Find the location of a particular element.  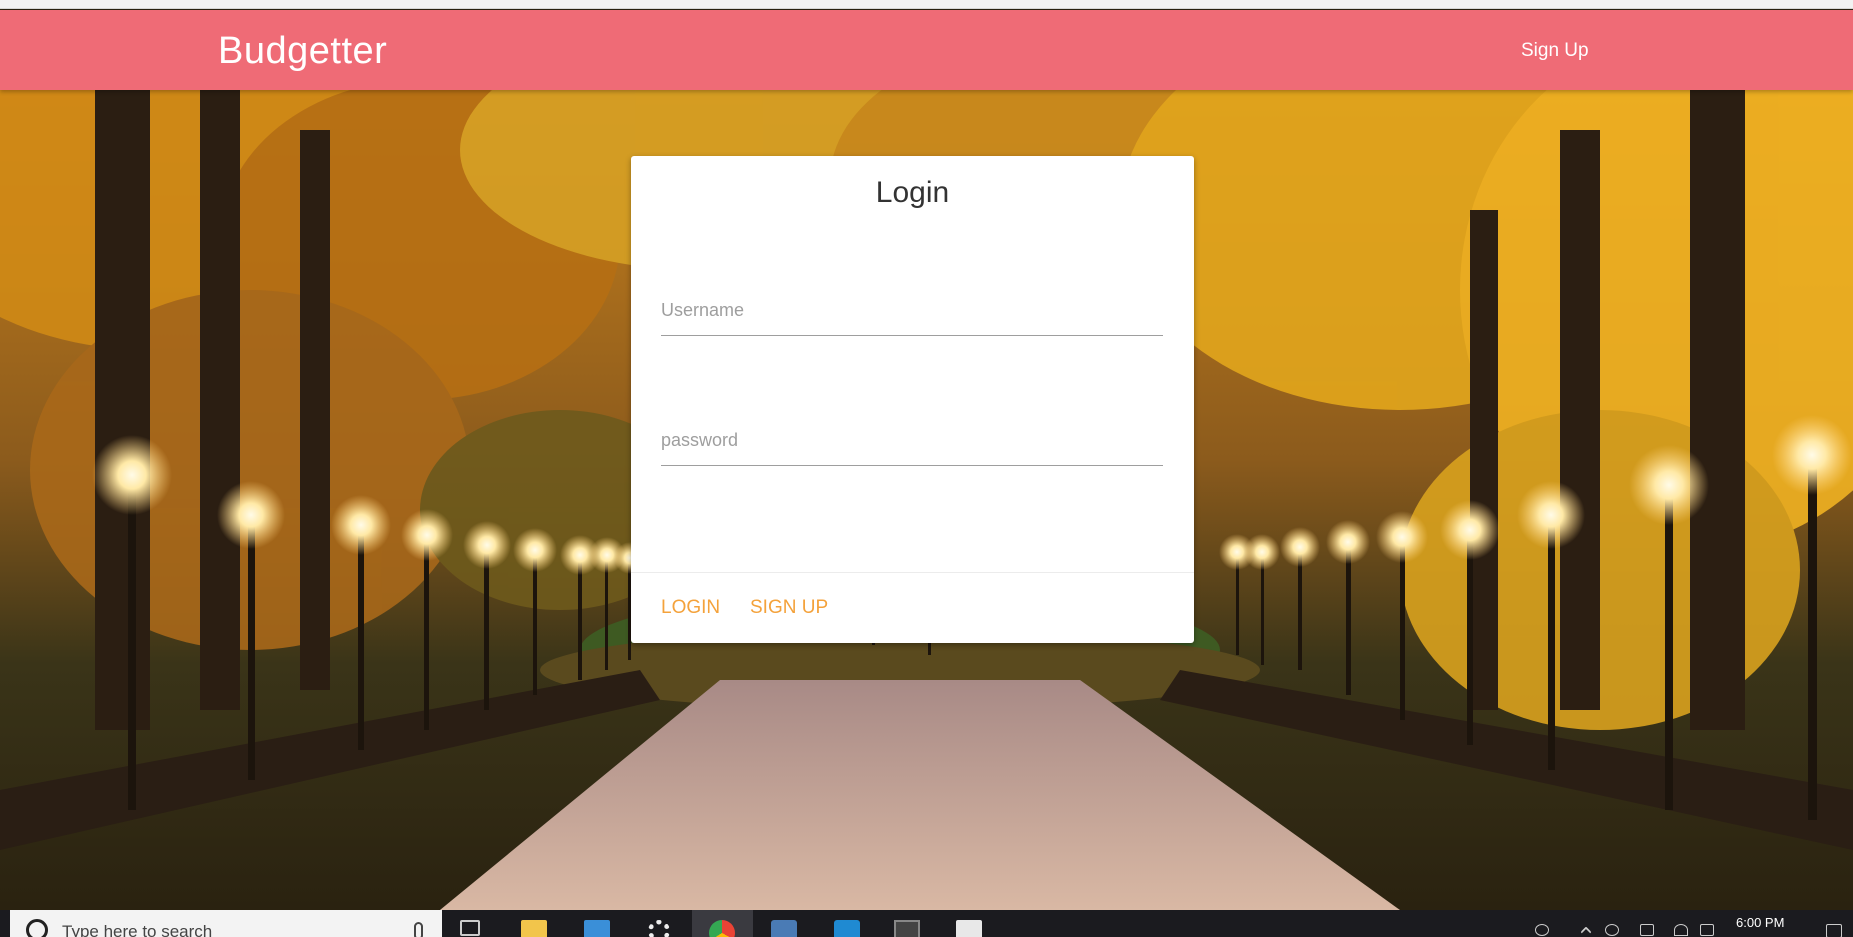

taskbar-search-placeholder: Type here to search is located at coordinates (137, 929).